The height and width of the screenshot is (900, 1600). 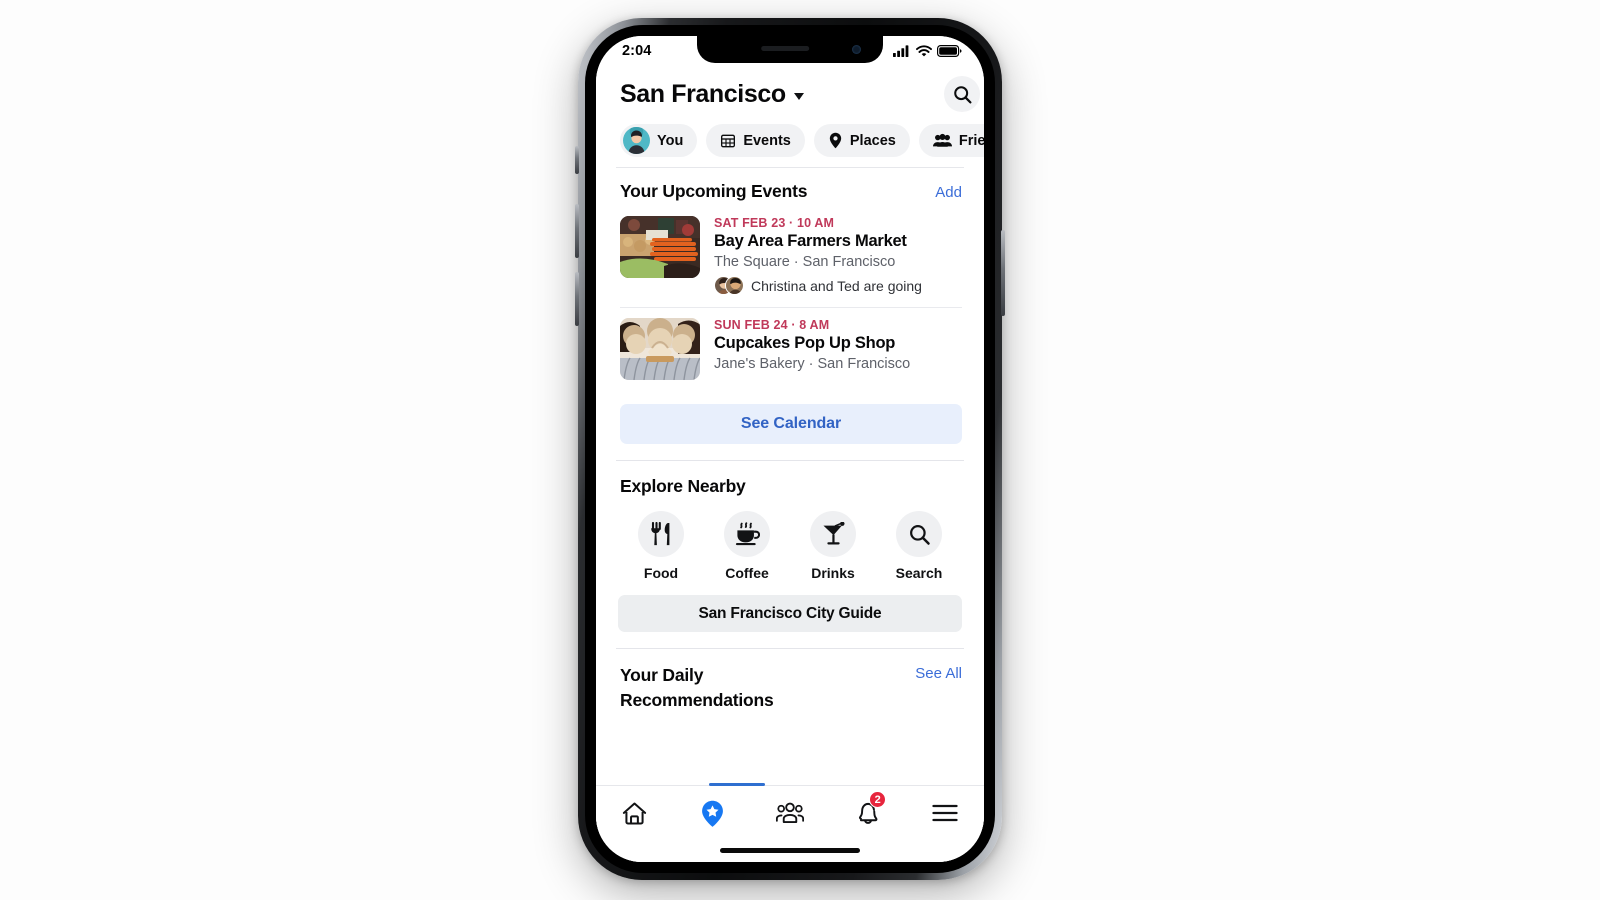 What do you see at coordinates (1003, 273) in the screenshot?
I see `power-button` at bounding box center [1003, 273].